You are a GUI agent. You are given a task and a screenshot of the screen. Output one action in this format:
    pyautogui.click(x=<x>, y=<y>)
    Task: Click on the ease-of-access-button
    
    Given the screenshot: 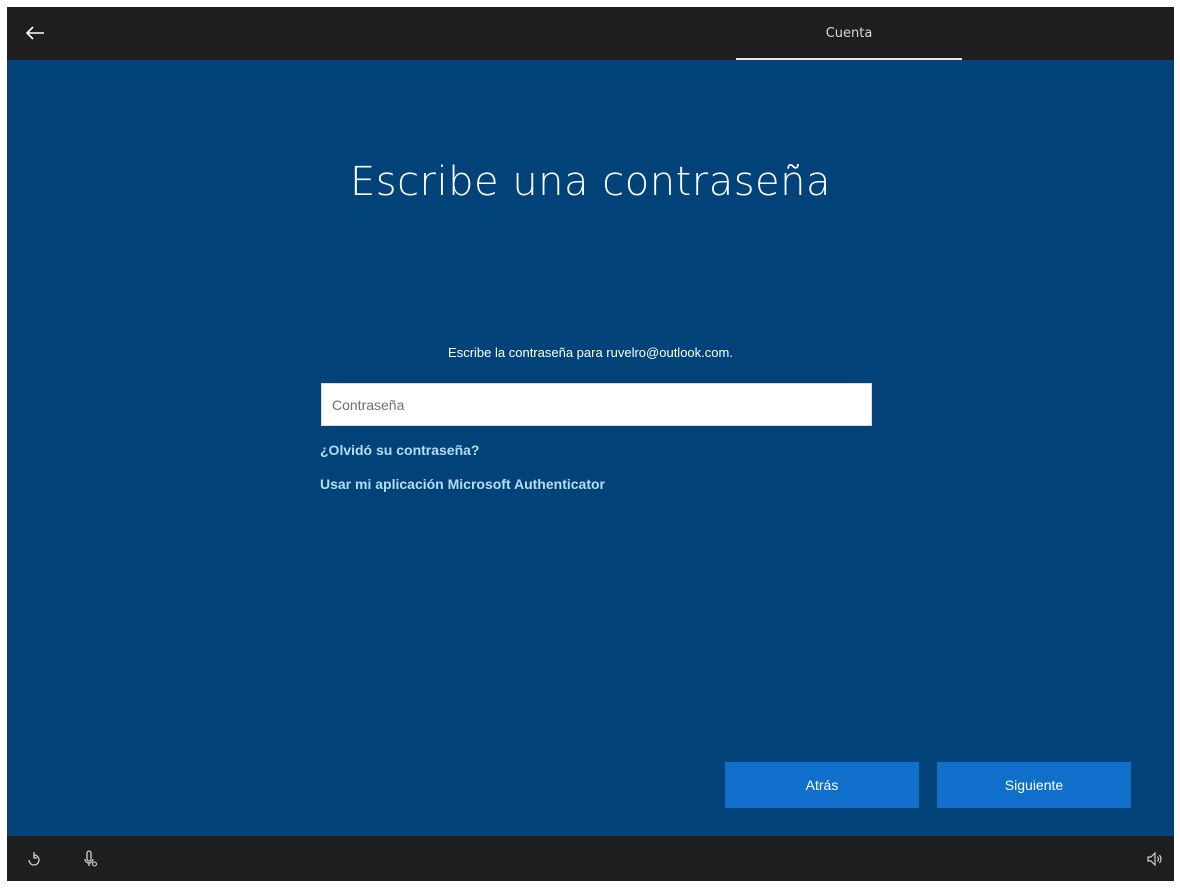 What is the action you would take?
    pyautogui.click(x=34, y=859)
    